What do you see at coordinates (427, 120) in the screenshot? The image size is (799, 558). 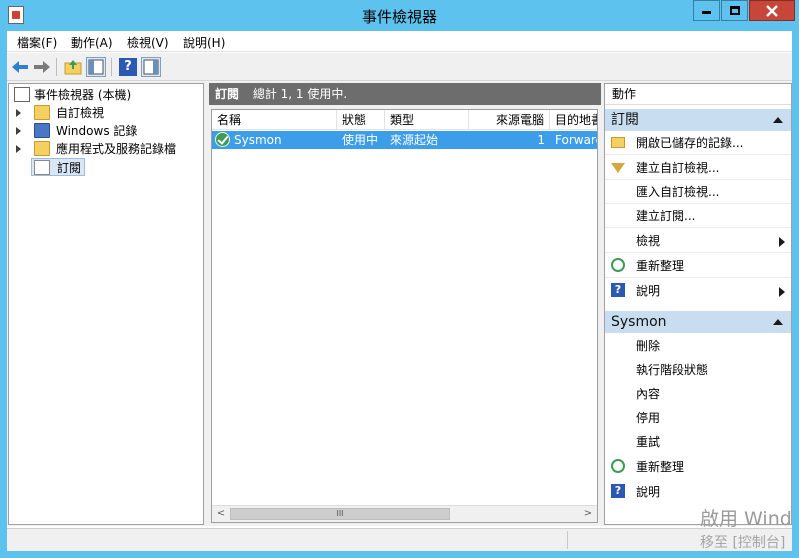 I see `column-header-type: 類型` at bounding box center [427, 120].